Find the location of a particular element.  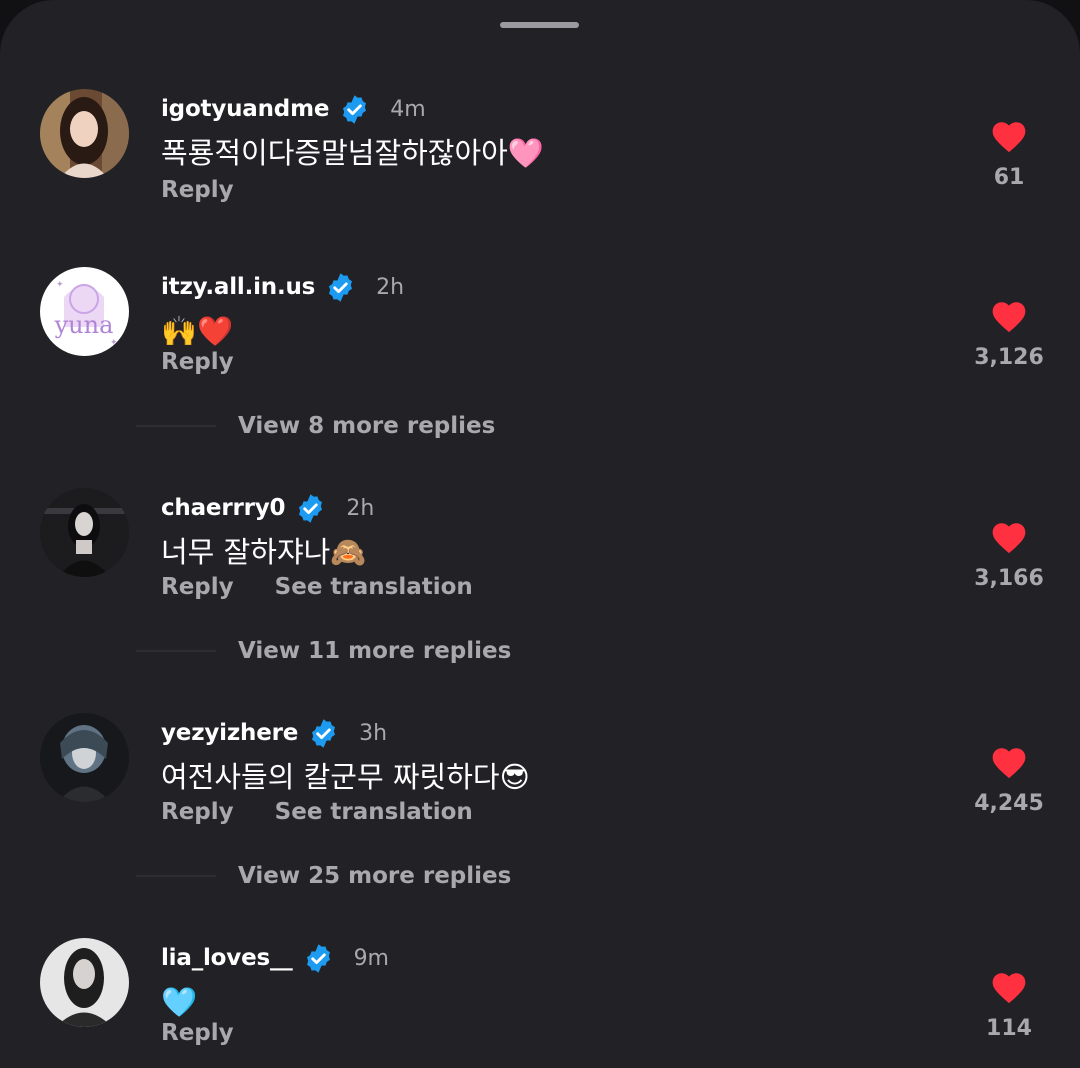

comment-text: 너무 잘하쟈나🙈 is located at coordinates (264, 552).